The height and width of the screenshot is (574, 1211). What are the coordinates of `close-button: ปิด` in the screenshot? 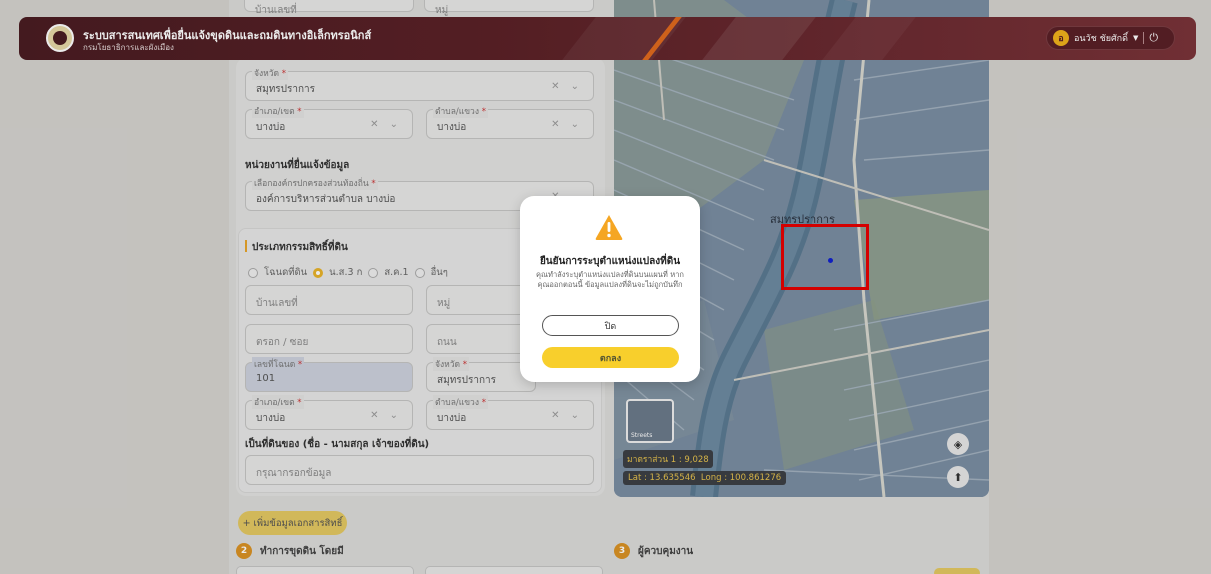 It's located at (610, 325).